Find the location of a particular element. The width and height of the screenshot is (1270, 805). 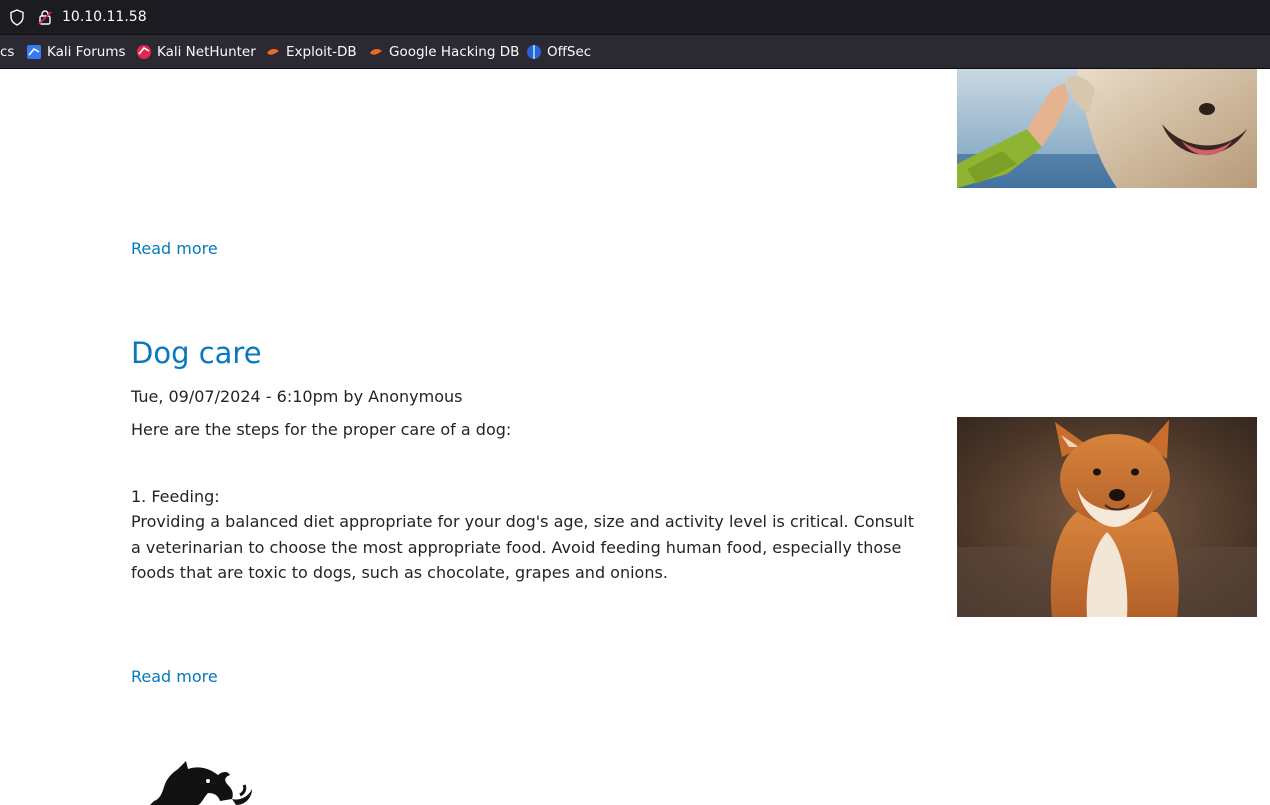

bookmark-label: cs is located at coordinates (7, 51).